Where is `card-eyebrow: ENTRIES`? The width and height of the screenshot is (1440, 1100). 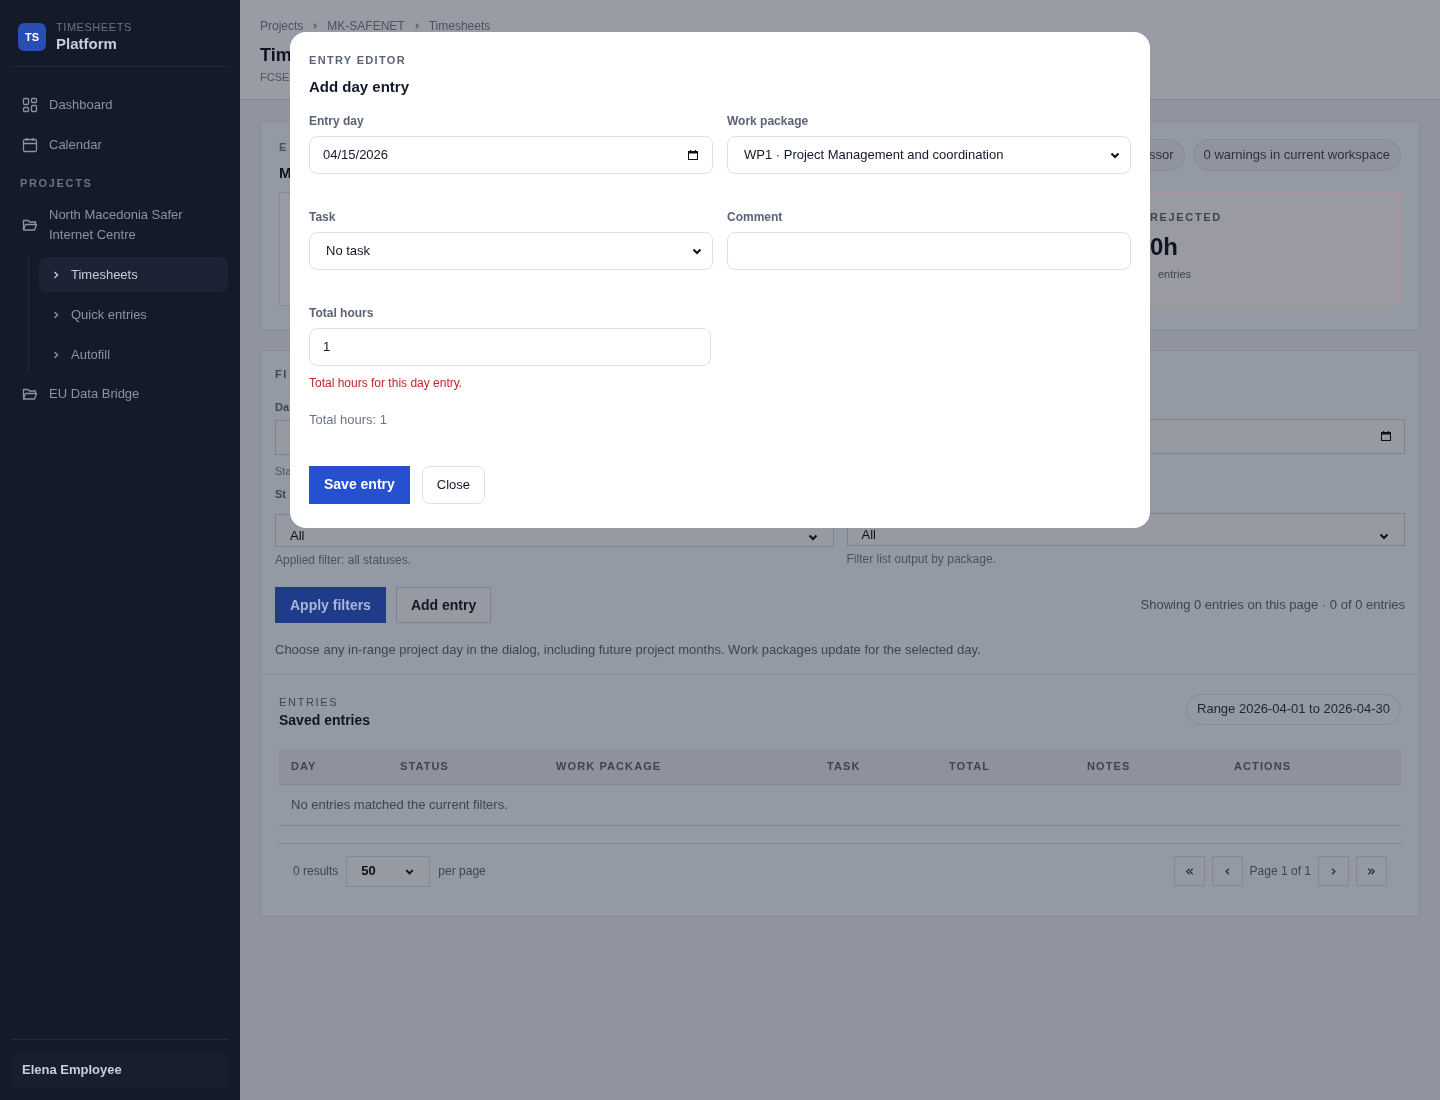 card-eyebrow: ENTRIES is located at coordinates (309, 702).